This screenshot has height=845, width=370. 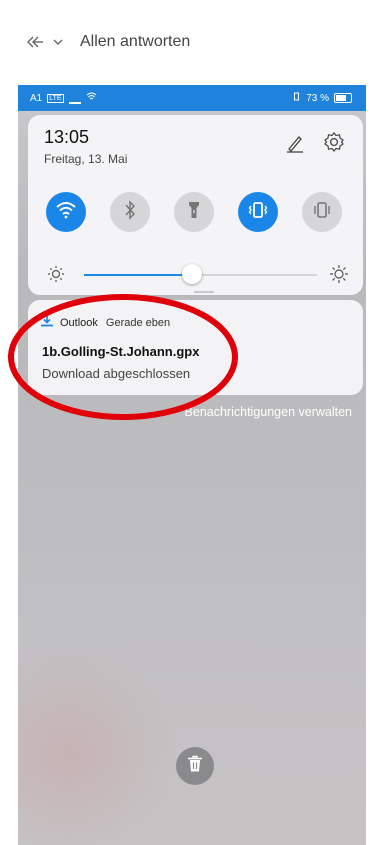 I want to click on wifi-toggle, so click(x=66, y=212).